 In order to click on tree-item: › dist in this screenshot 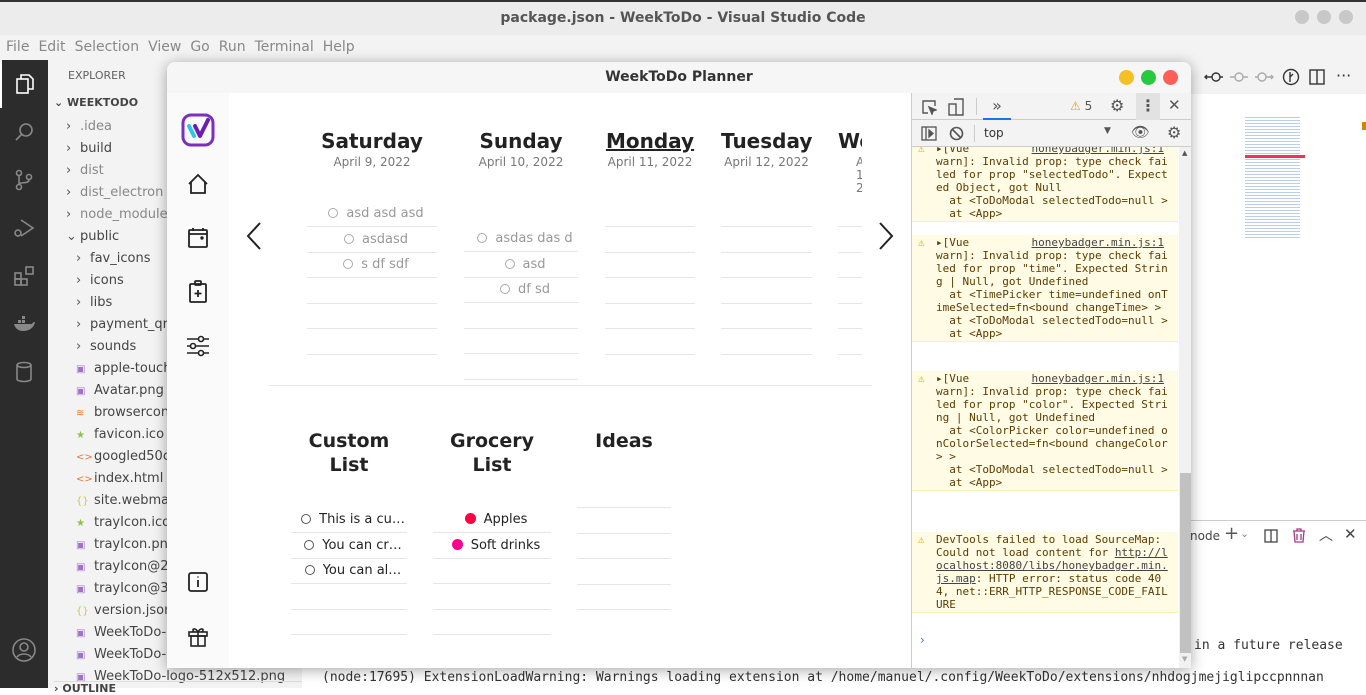, I will do `click(85, 171)`.